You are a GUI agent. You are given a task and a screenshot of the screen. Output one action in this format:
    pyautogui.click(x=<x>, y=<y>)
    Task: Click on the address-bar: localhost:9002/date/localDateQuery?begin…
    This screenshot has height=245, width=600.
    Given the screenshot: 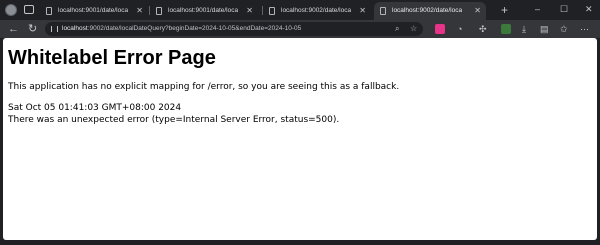 What is the action you would take?
    pyautogui.click(x=234, y=29)
    